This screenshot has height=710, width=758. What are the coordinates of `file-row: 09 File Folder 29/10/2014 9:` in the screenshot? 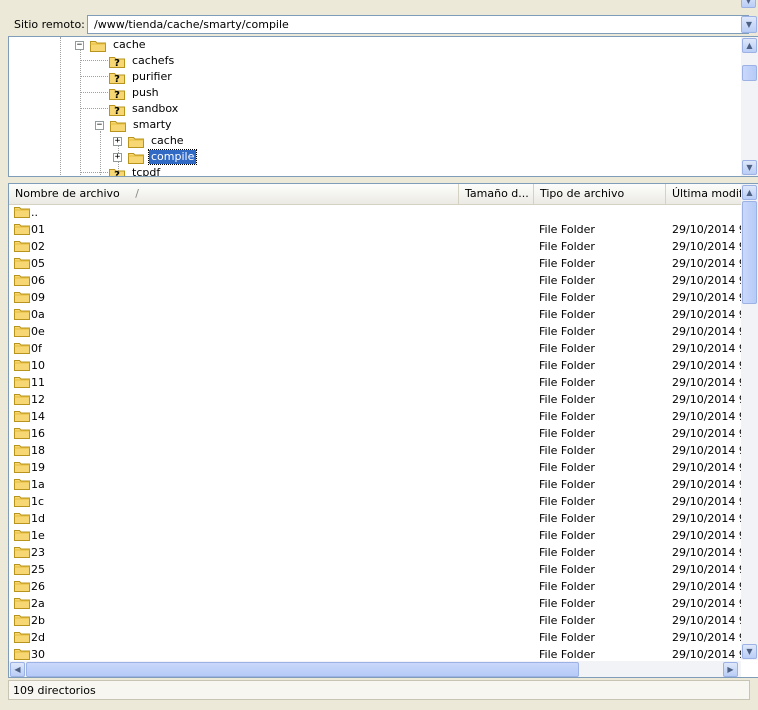 It's located at (375, 297).